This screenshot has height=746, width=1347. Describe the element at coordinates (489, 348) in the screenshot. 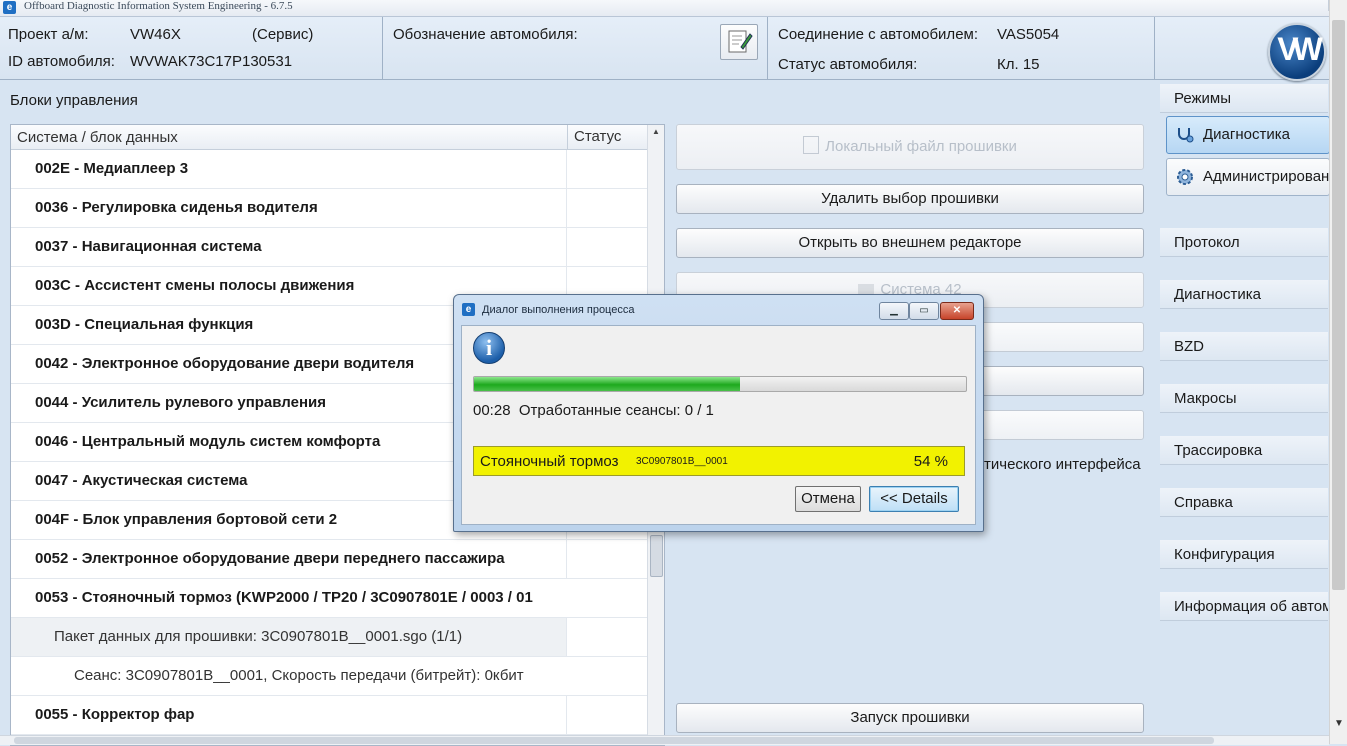

I see `info-icon: i` at that location.